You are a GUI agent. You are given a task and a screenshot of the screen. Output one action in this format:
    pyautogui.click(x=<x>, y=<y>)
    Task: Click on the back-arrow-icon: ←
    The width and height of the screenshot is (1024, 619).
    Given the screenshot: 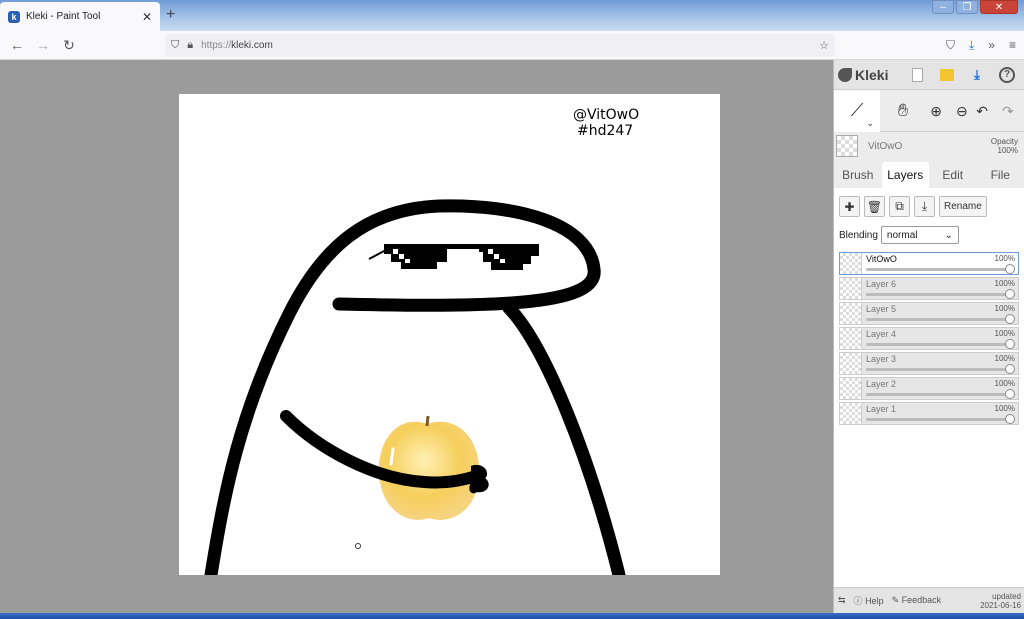 What is the action you would take?
    pyautogui.click(x=17, y=45)
    